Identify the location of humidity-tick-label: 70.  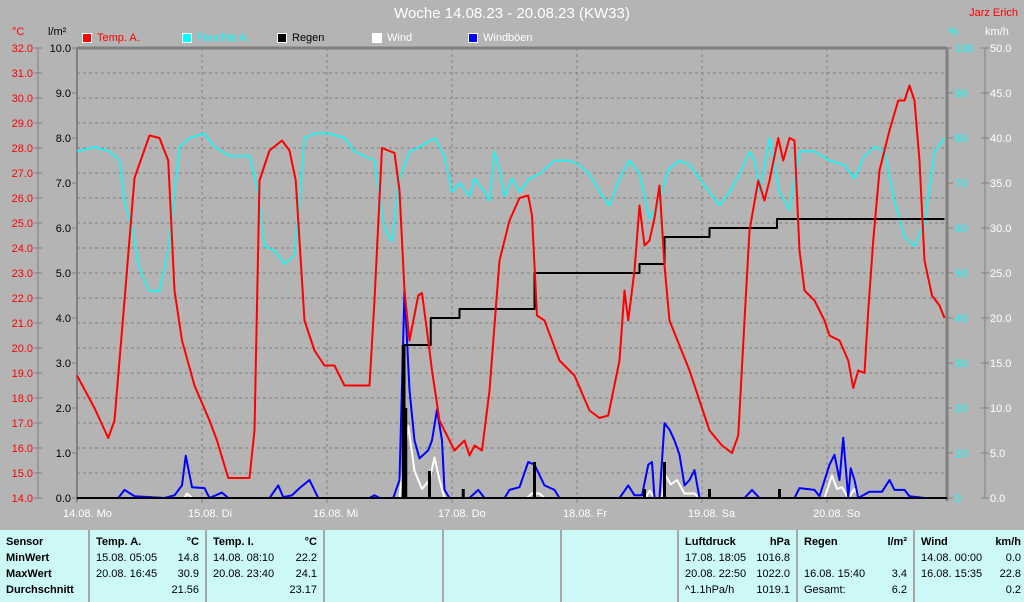
(961, 184).